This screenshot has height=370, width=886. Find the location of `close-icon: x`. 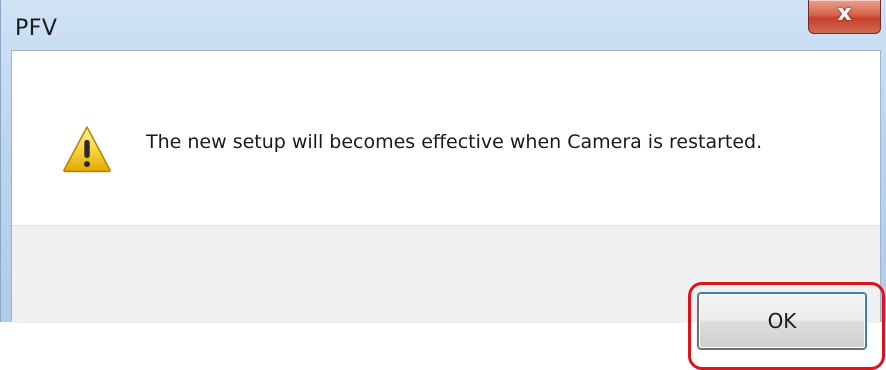

close-icon: x is located at coordinates (844, 13).